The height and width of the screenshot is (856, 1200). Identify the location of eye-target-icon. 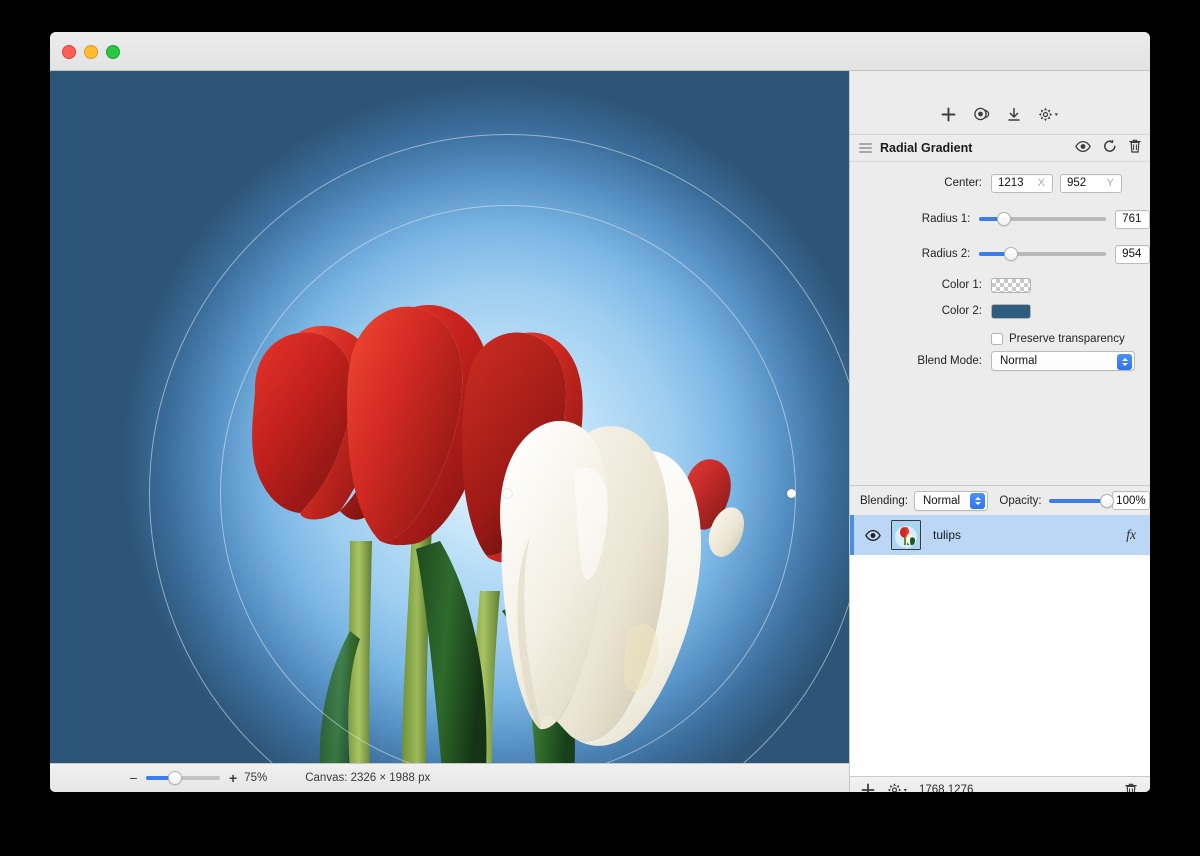
(982, 114).